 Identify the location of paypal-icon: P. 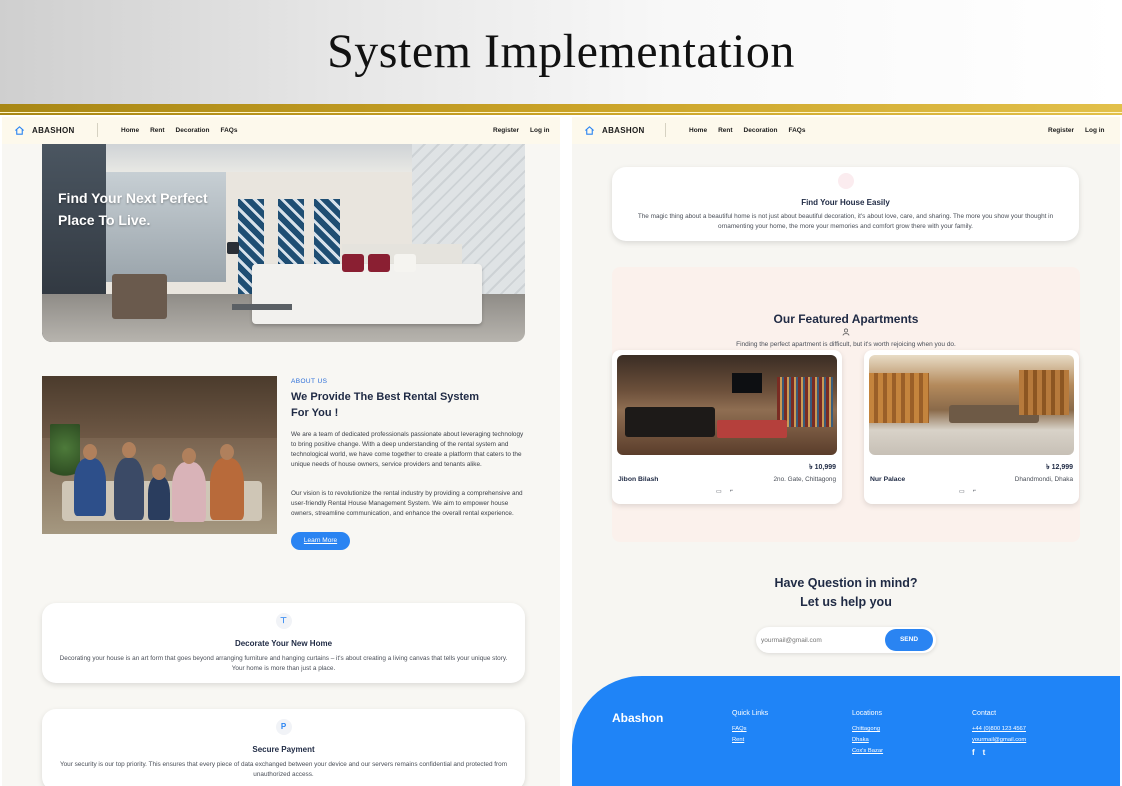
(283, 727).